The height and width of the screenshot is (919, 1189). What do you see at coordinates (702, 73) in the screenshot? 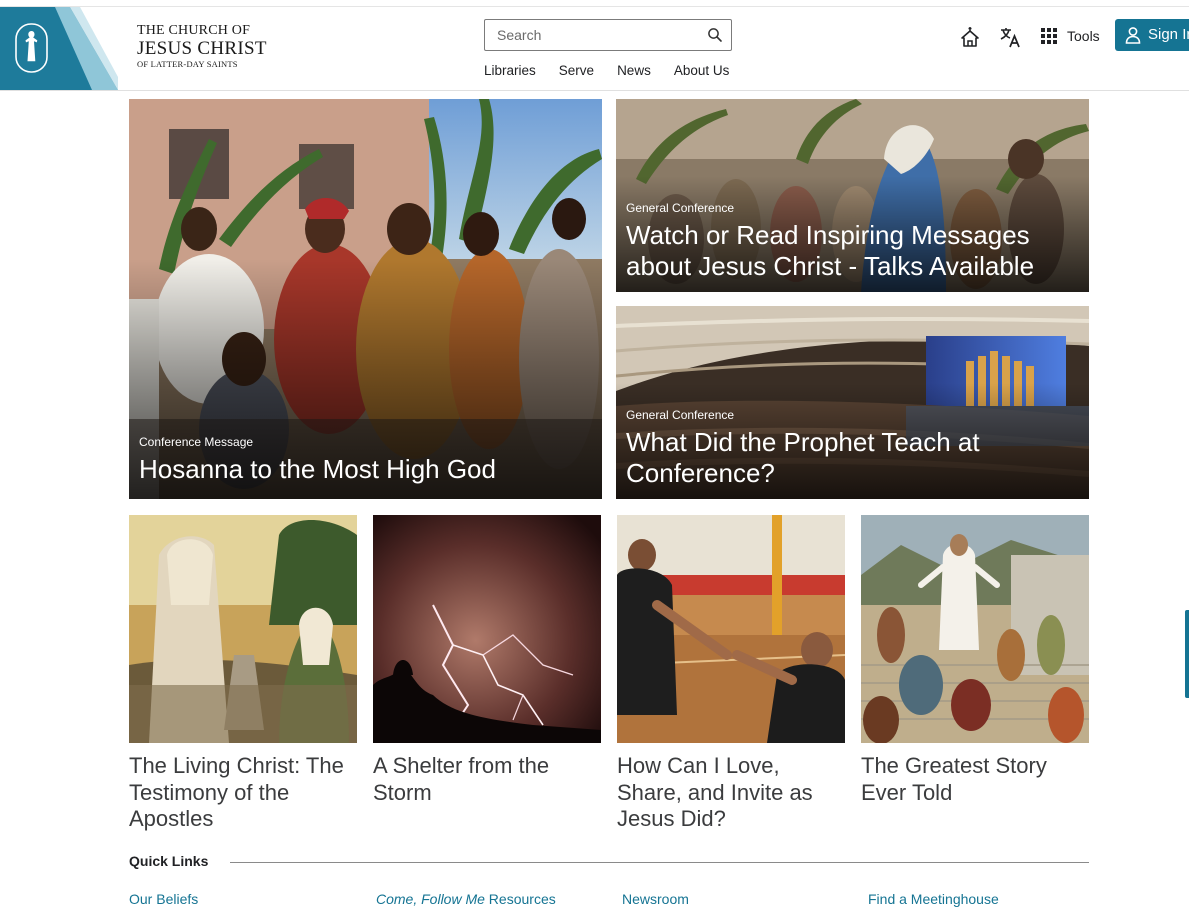
I see `nav-item-about-us: About Us` at bounding box center [702, 73].